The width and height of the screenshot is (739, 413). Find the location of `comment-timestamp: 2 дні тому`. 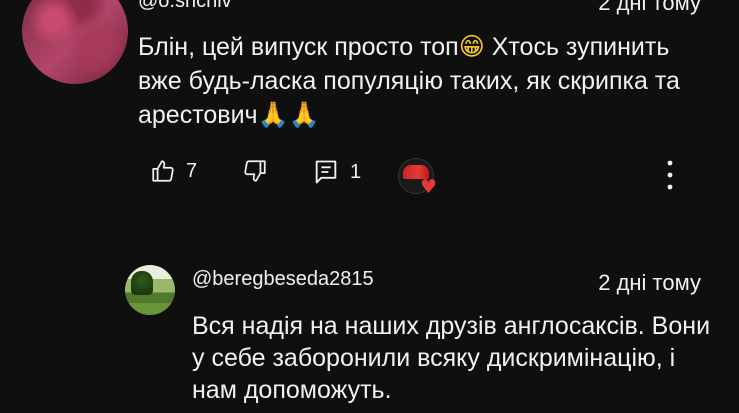

comment-timestamp: 2 дні тому is located at coordinates (649, 8).